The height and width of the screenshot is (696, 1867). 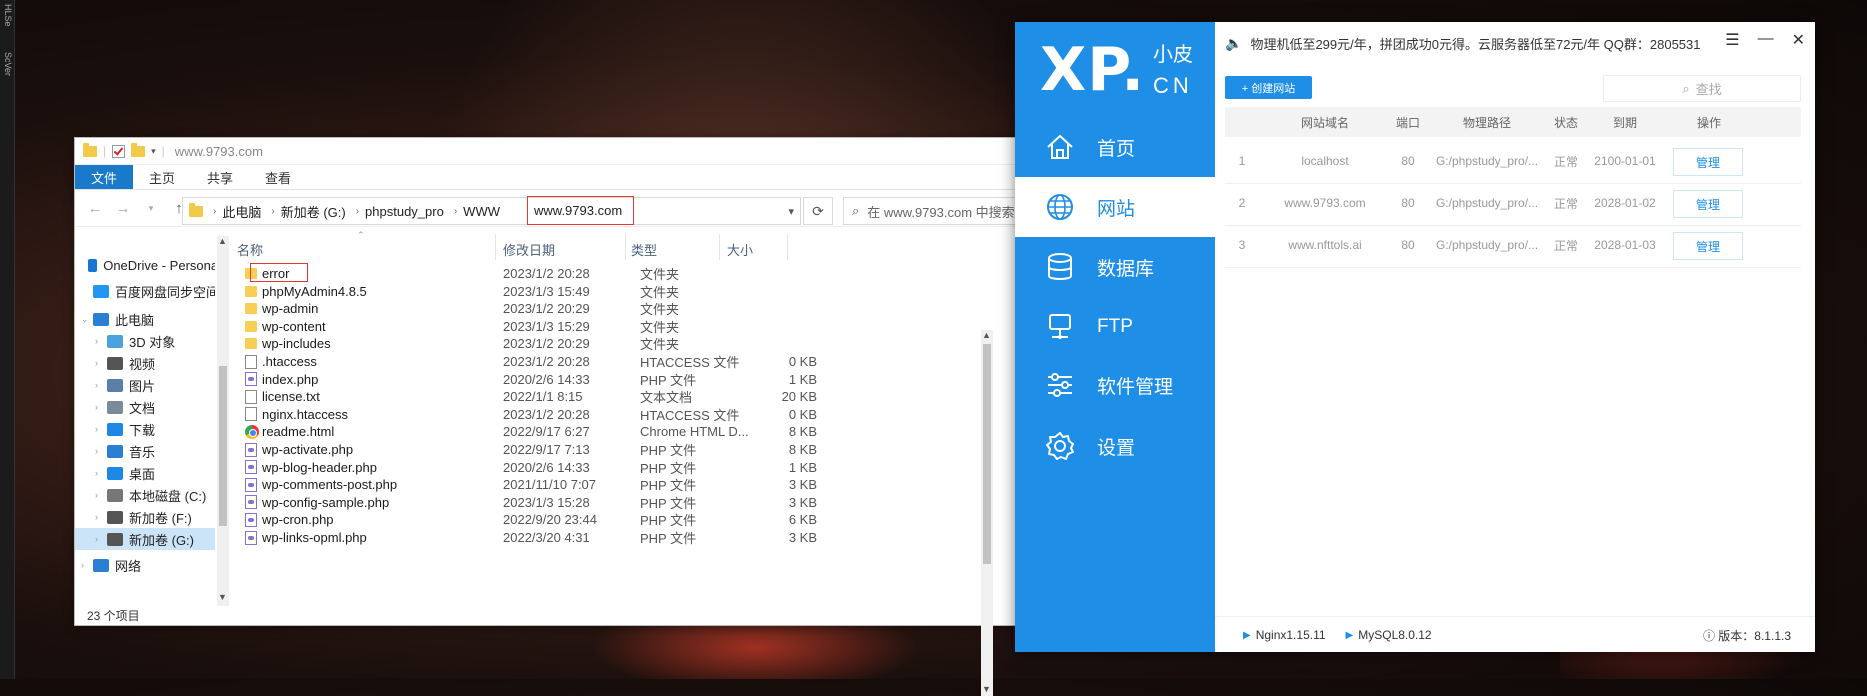 What do you see at coordinates (802, 379) in the screenshot?
I see `file-size: 1 KB` at bounding box center [802, 379].